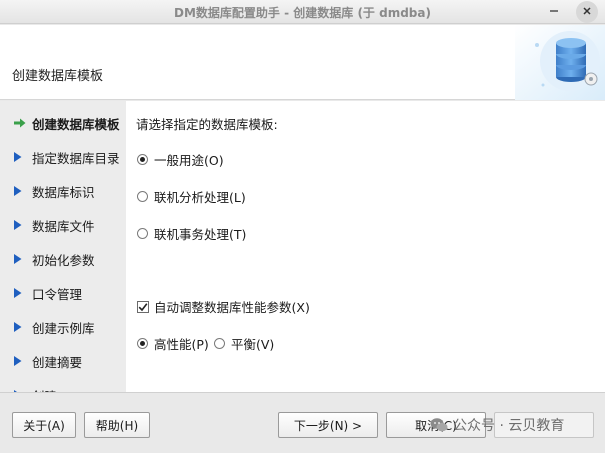 This screenshot has width=605, height=453. What do you see at coordinates (560, 62) in the screenshot?
I see `database-banner-icon` at bounding box center [560, 62].